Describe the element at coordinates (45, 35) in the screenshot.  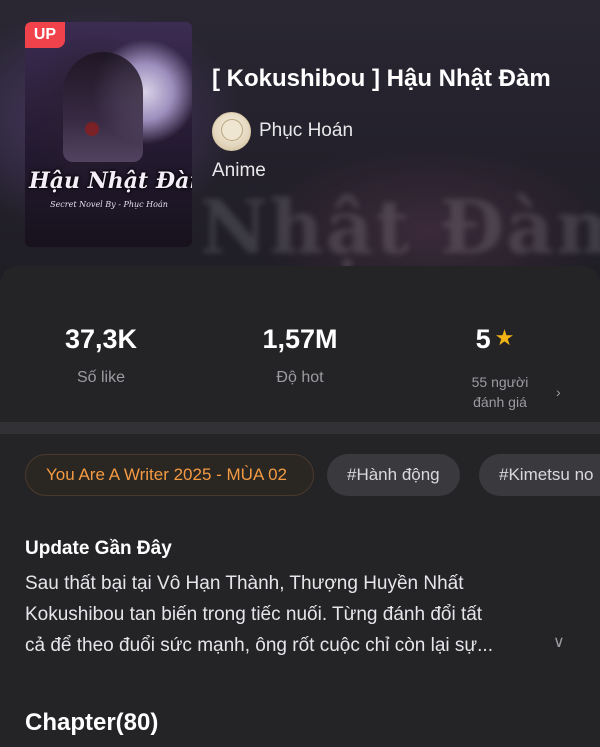
I see `up-badge: UP` at that location.